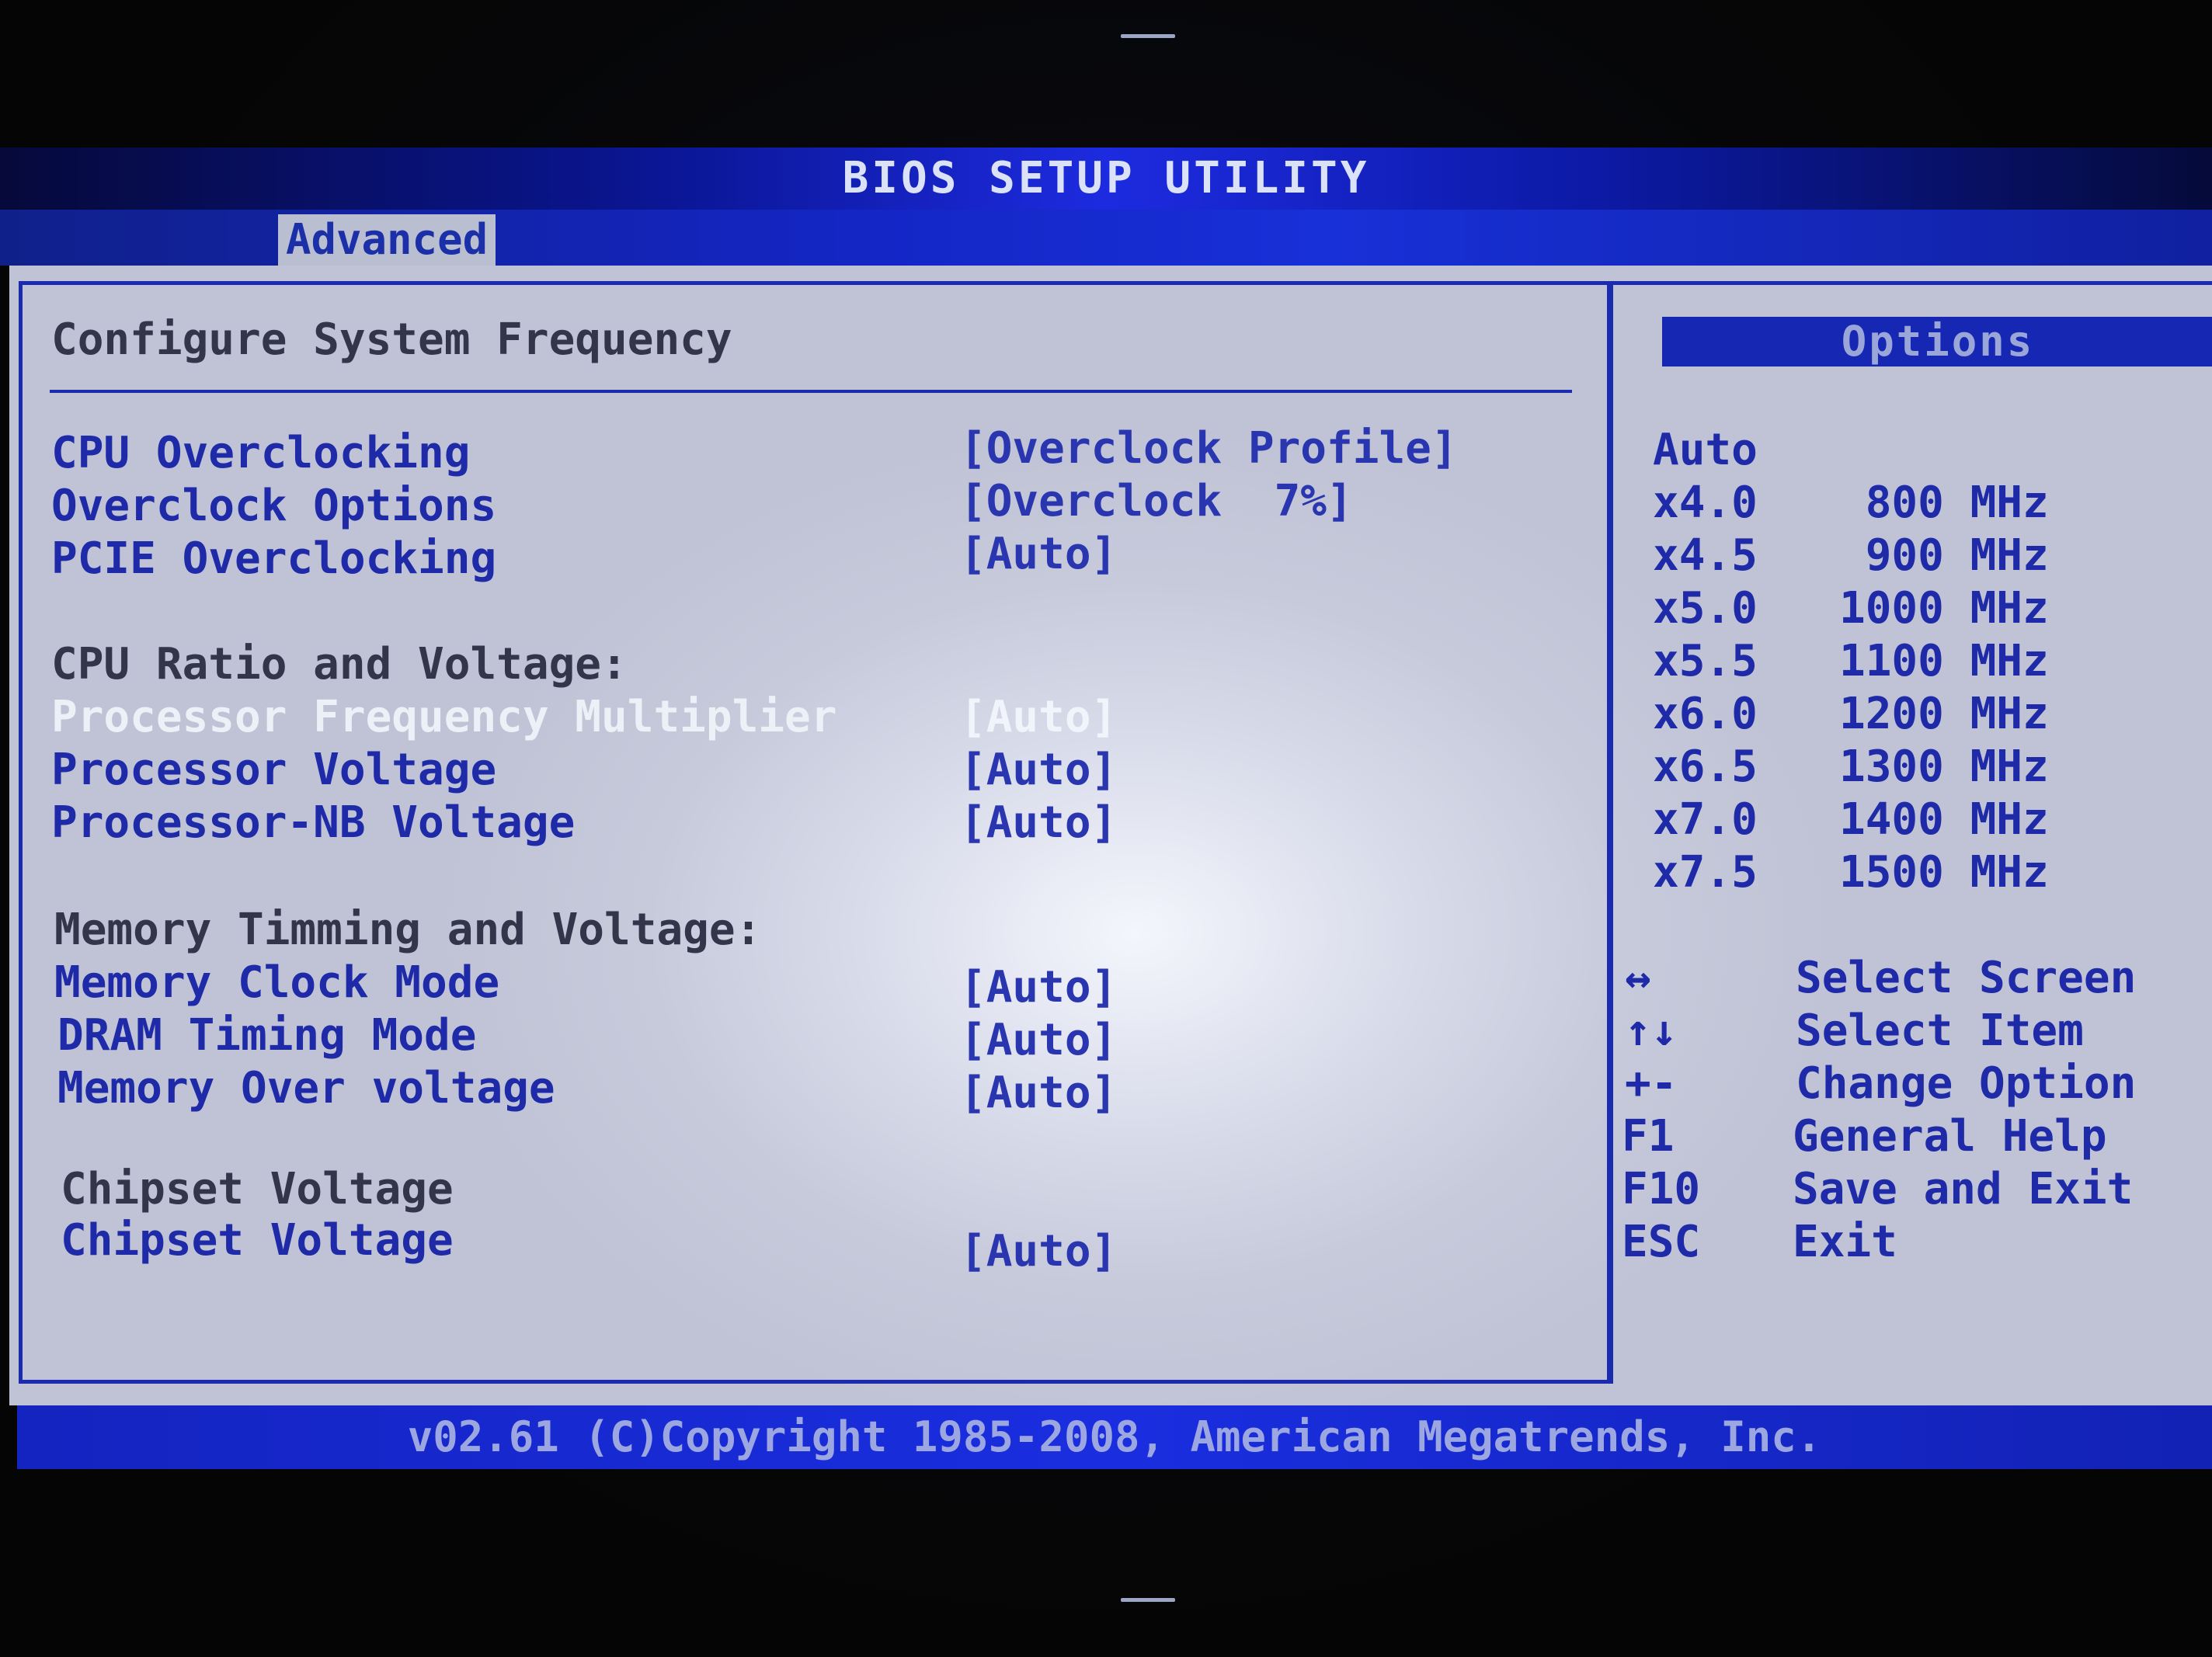 Image resolution: width=2212 pixels, height=1657 pixels. I want to click on section-divider, so click(811, 392).